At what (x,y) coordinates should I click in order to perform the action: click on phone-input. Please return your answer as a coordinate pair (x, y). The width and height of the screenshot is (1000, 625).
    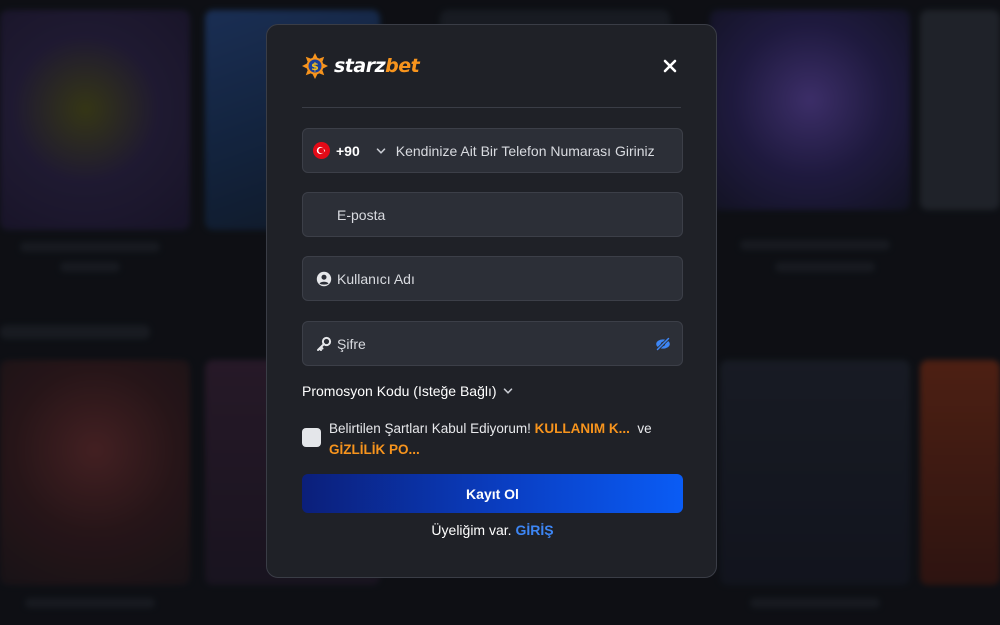
    Looking at the image, I should click on (538, 150).